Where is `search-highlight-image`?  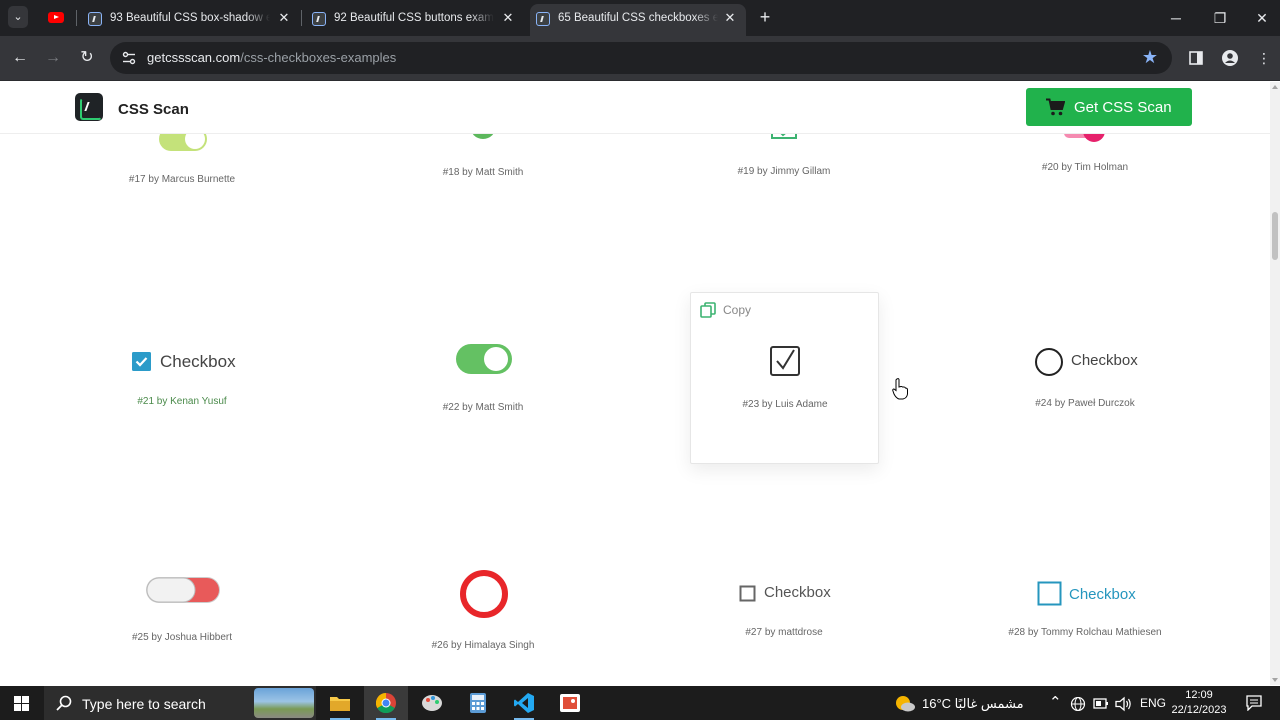 search-highlight-image is located at coordinates (284, 703).